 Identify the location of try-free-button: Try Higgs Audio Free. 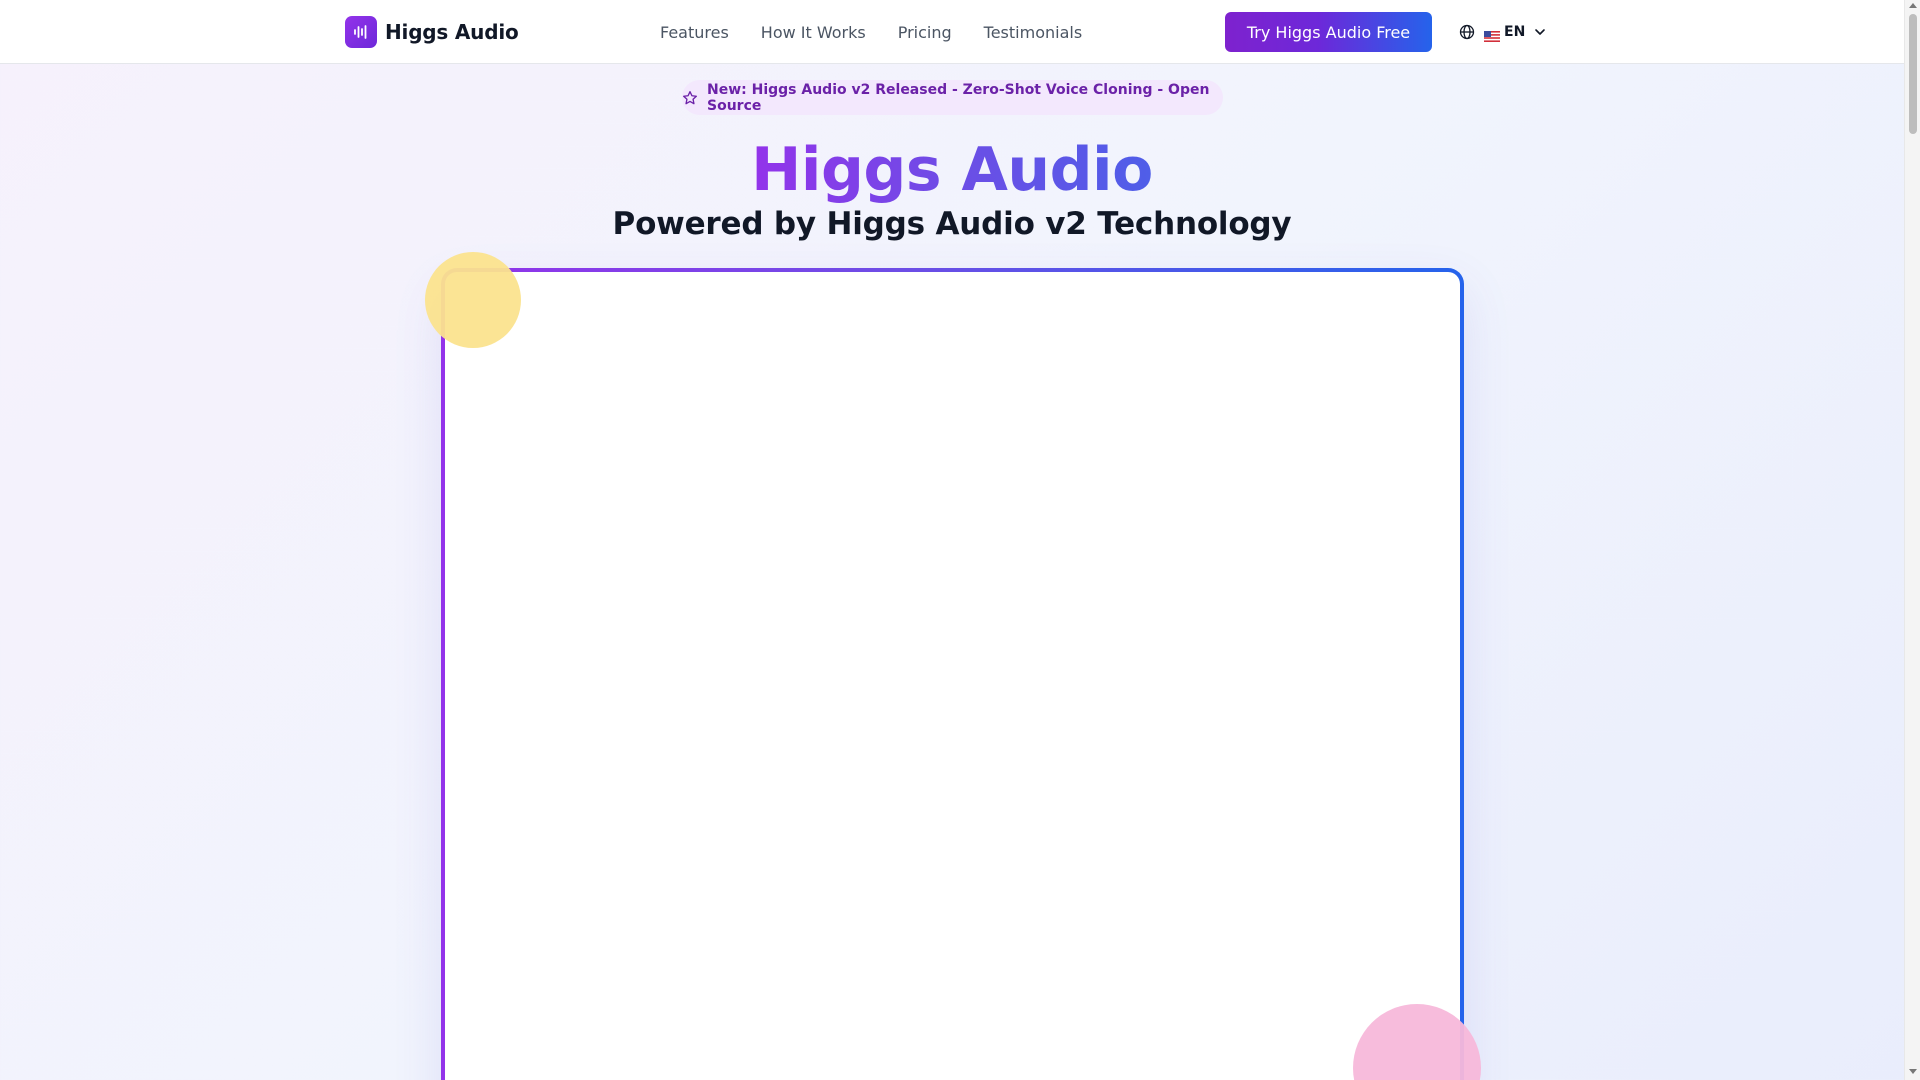
(1328, 32).